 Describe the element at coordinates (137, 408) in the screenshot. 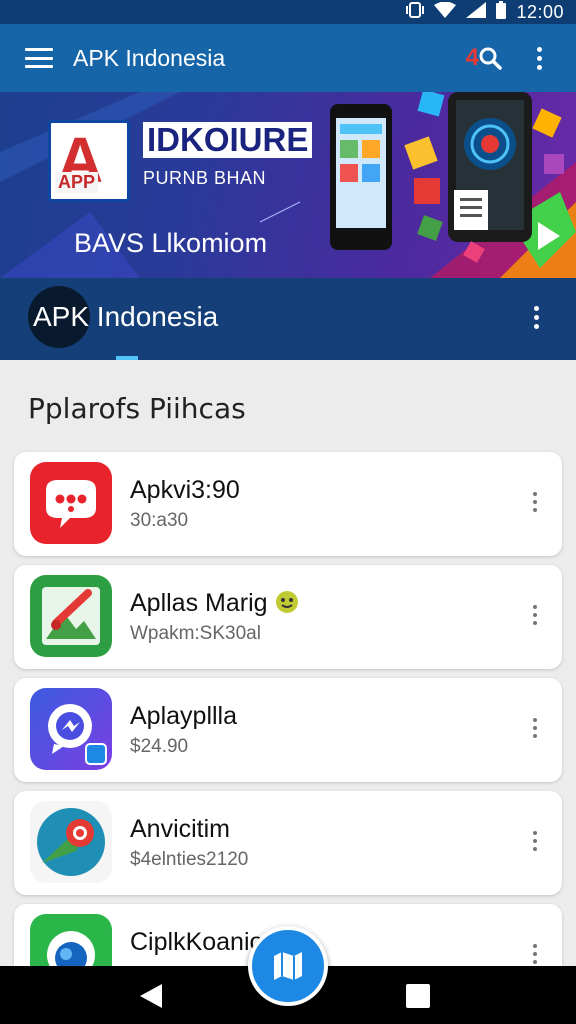

I see `section-title: Pplarofs Piihcas` at that location.